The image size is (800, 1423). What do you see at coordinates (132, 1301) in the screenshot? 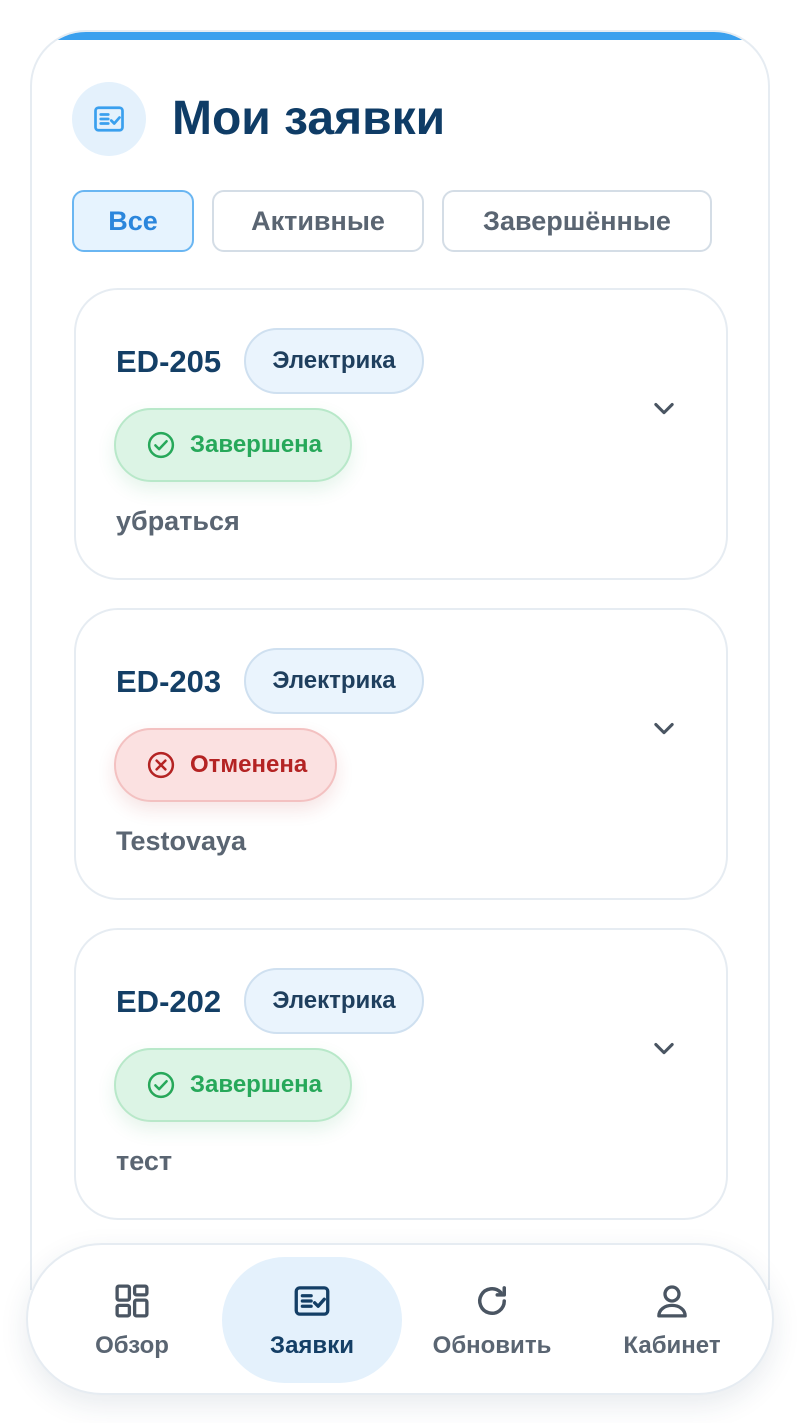
I see `dashboard-icon` at bounding box center [132, 1301].